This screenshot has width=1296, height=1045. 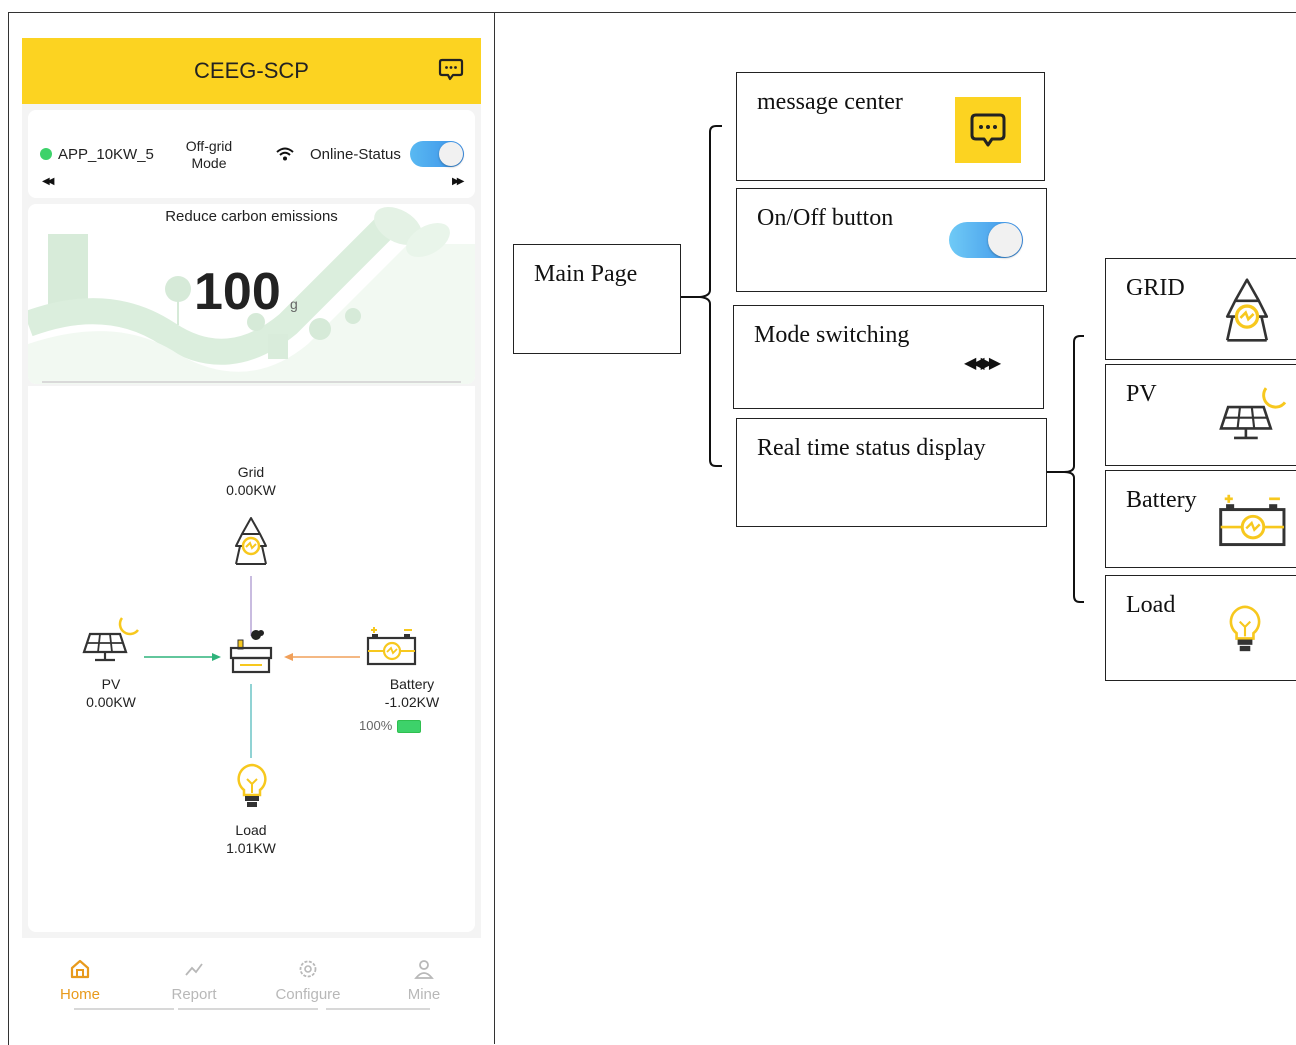 I want to click on realtime-status-text: Real time status display, so click(x=871, y=448).